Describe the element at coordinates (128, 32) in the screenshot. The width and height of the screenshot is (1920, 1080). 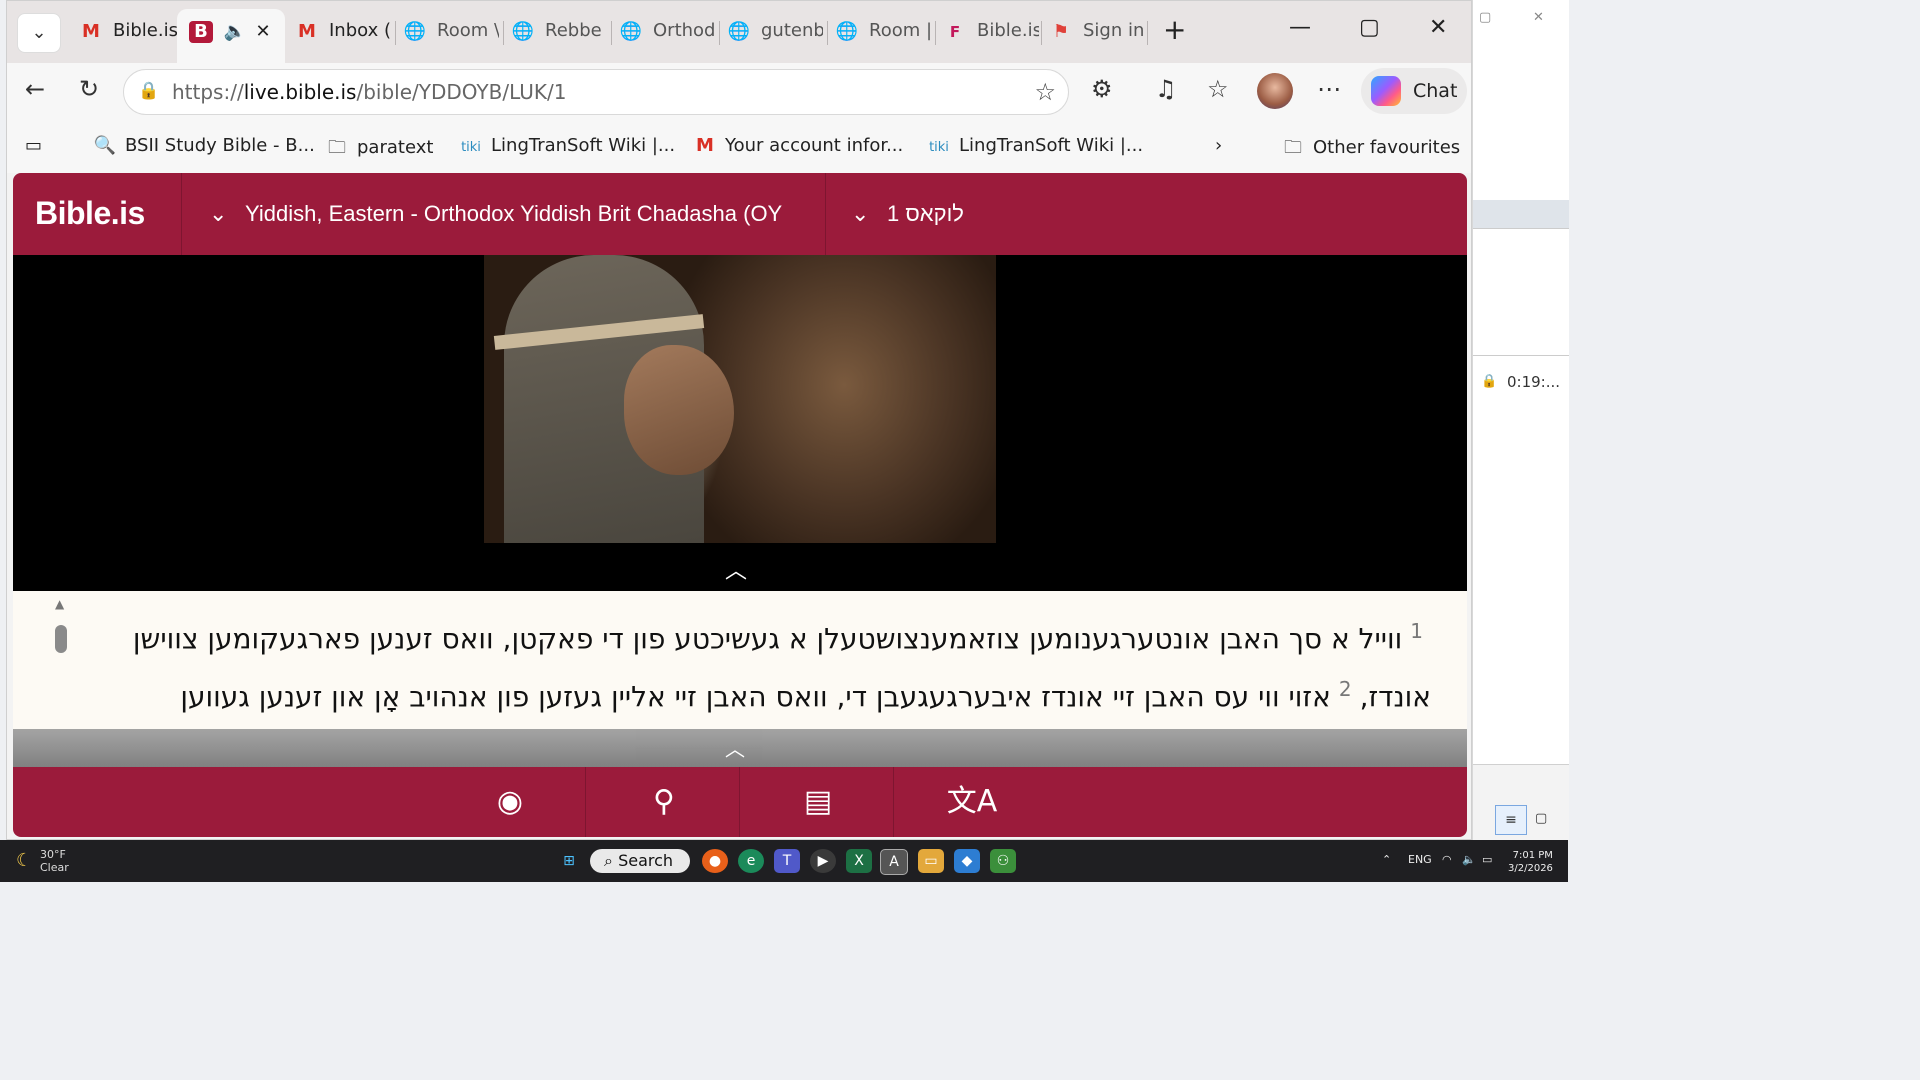
I see `tab-bible-is-gmail: M Bible.is` at that location.